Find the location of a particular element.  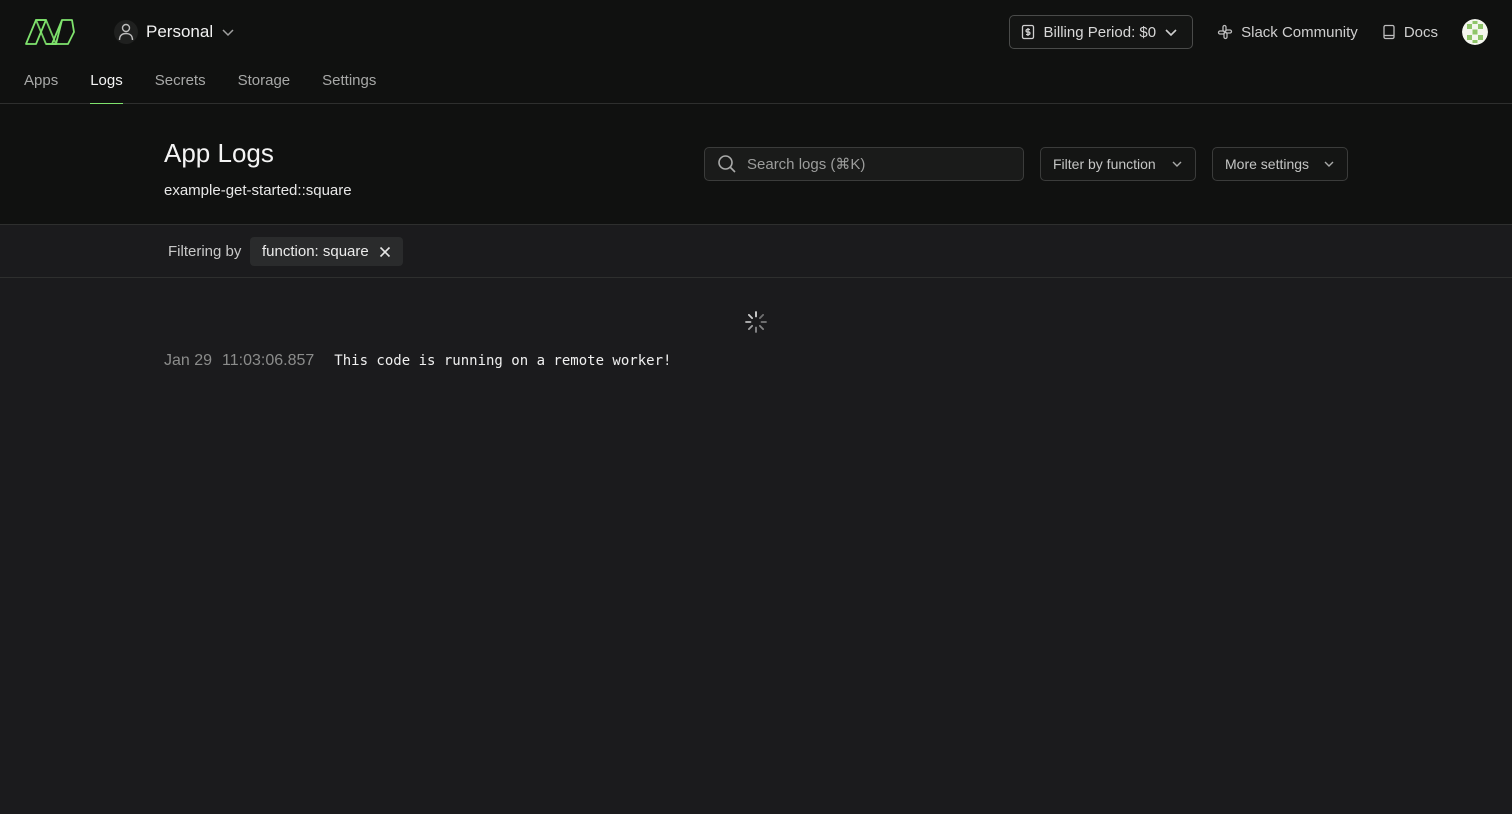

log-date: Jan 29 is located at coordinates (188, 360).